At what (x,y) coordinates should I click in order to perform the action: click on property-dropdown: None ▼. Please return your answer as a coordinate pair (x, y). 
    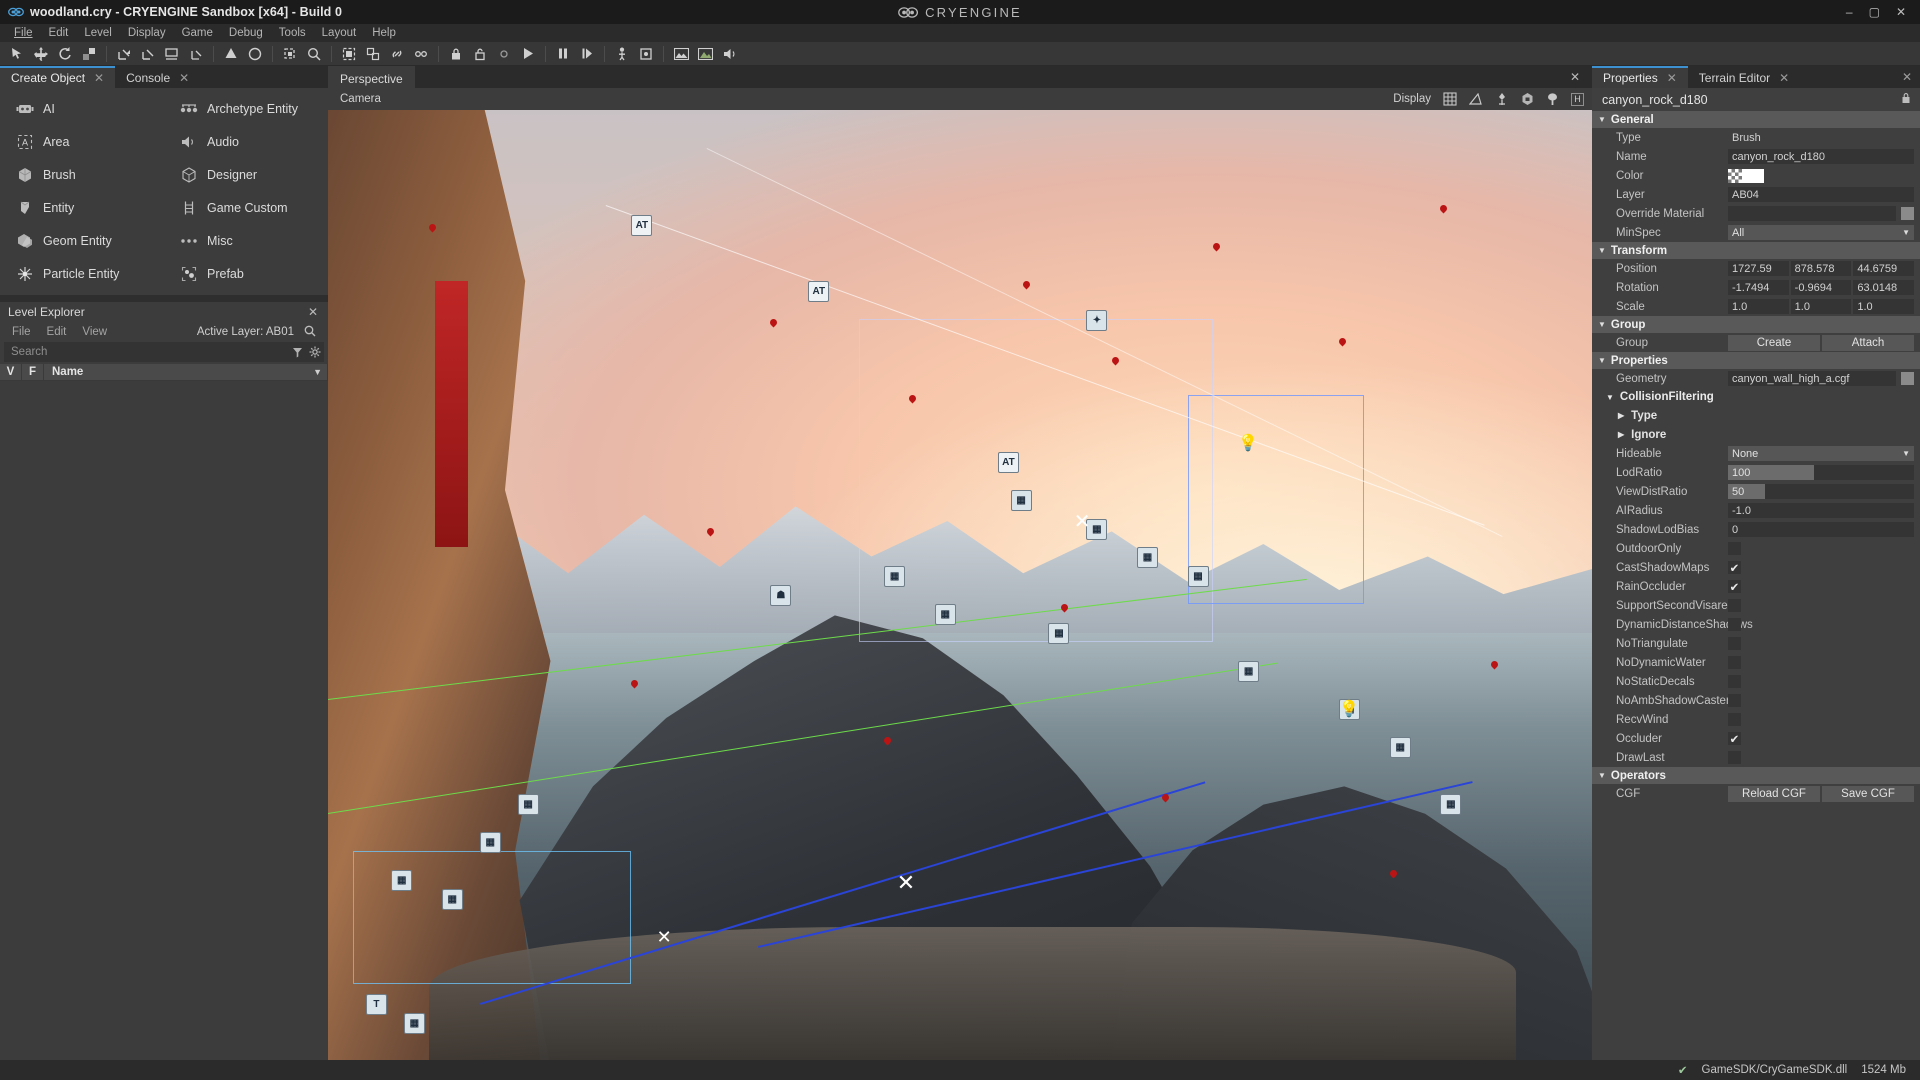
    Looking at the image, I should click on (1821, 453).